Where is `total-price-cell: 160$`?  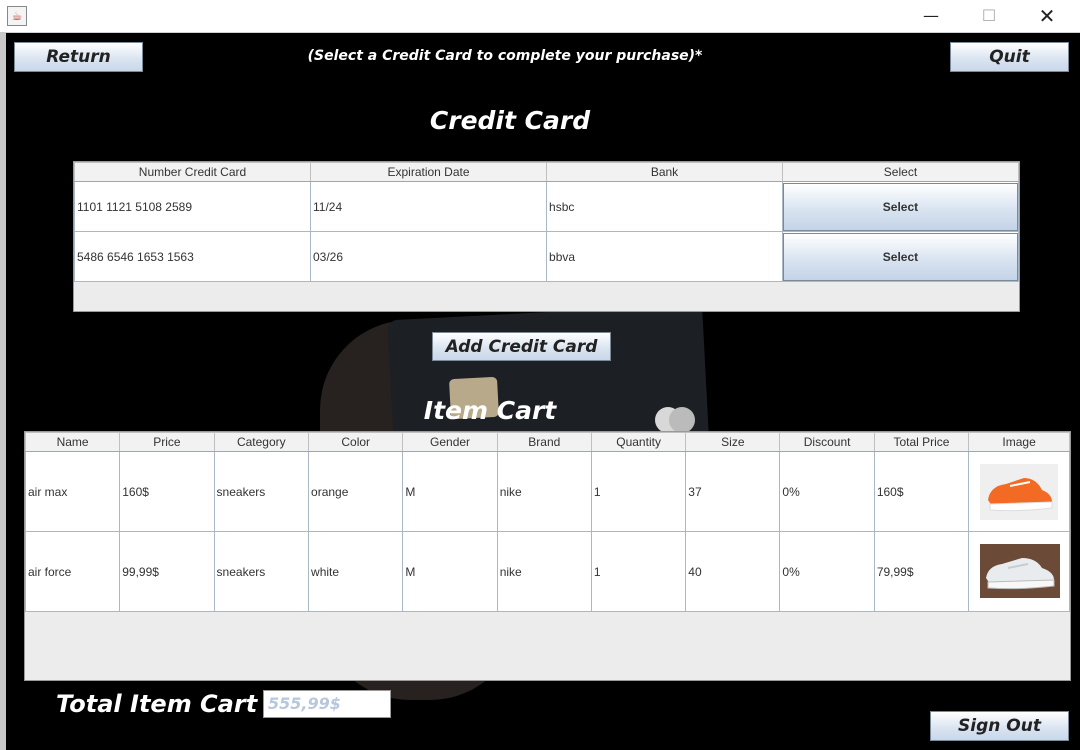
total-price-cell: 160$ is located at coordinates (921, 491).